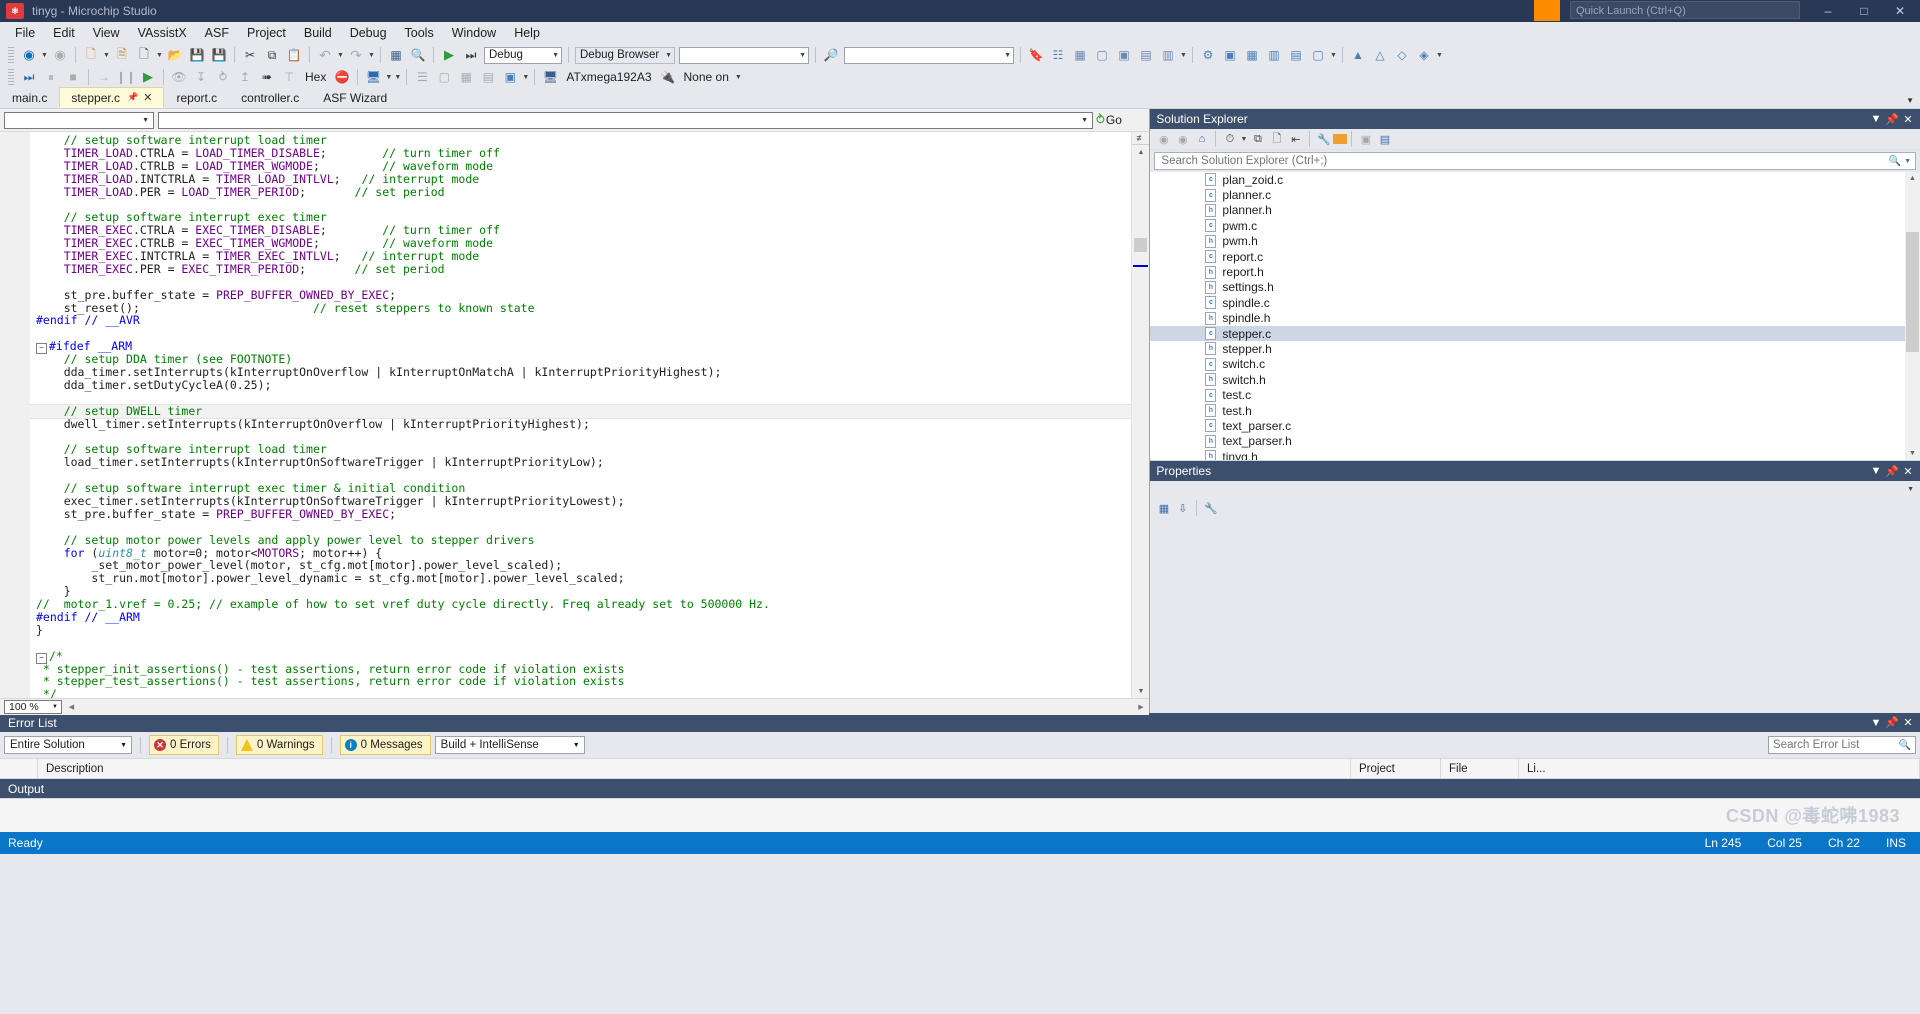  I want to click on preview-selected-icon: ▤, so click(1384, 139).